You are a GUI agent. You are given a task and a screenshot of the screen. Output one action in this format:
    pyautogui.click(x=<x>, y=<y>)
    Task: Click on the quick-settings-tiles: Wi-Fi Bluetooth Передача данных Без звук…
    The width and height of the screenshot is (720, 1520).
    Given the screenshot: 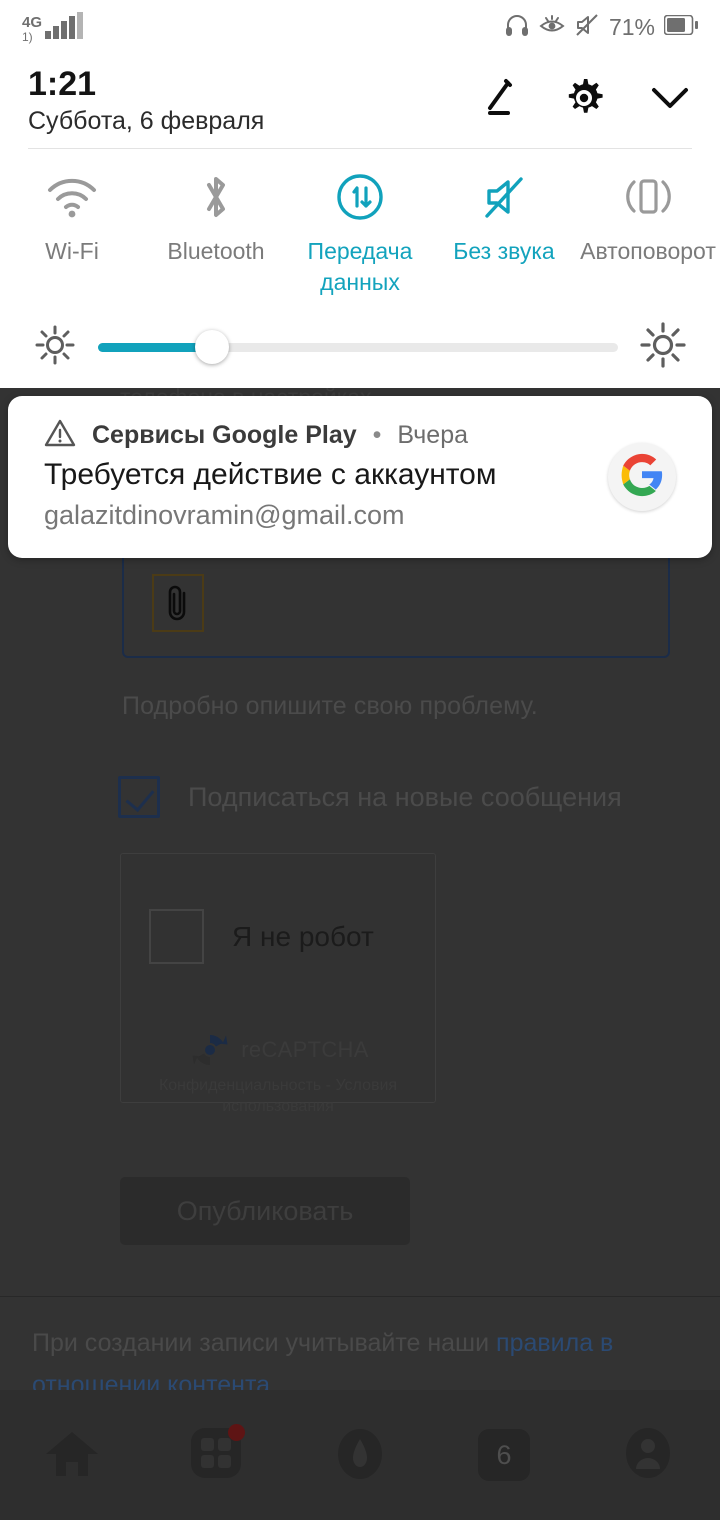 What is the action you would take?
    pyautogui.click(x=360, y=235)
    